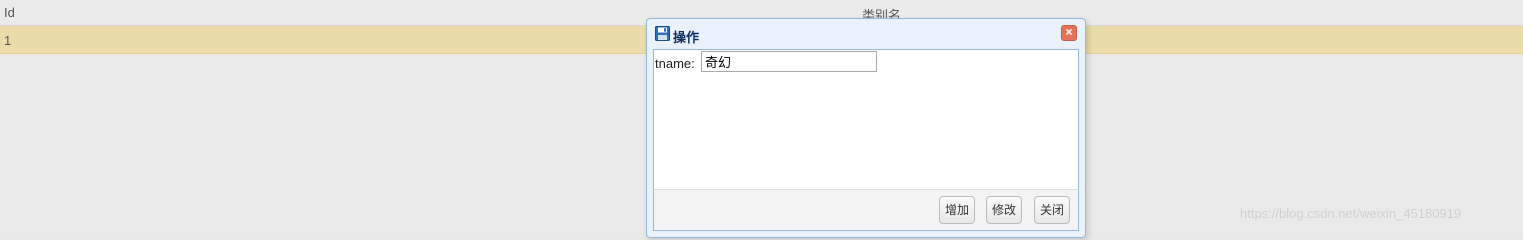 The width and height of the screenshot is (1523, 240). What do you see at coordinates (675, 63) in the screenshot?
I see `tname-label: tname:` at bounding box center [675, 63].